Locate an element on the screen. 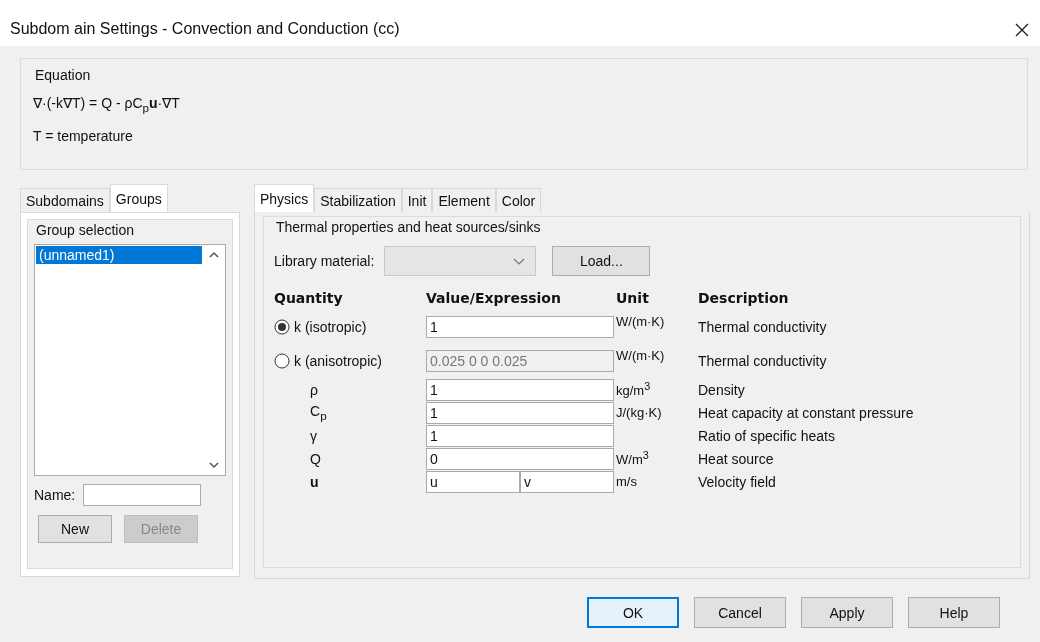  radio-button is located at coordinates (282, 327).